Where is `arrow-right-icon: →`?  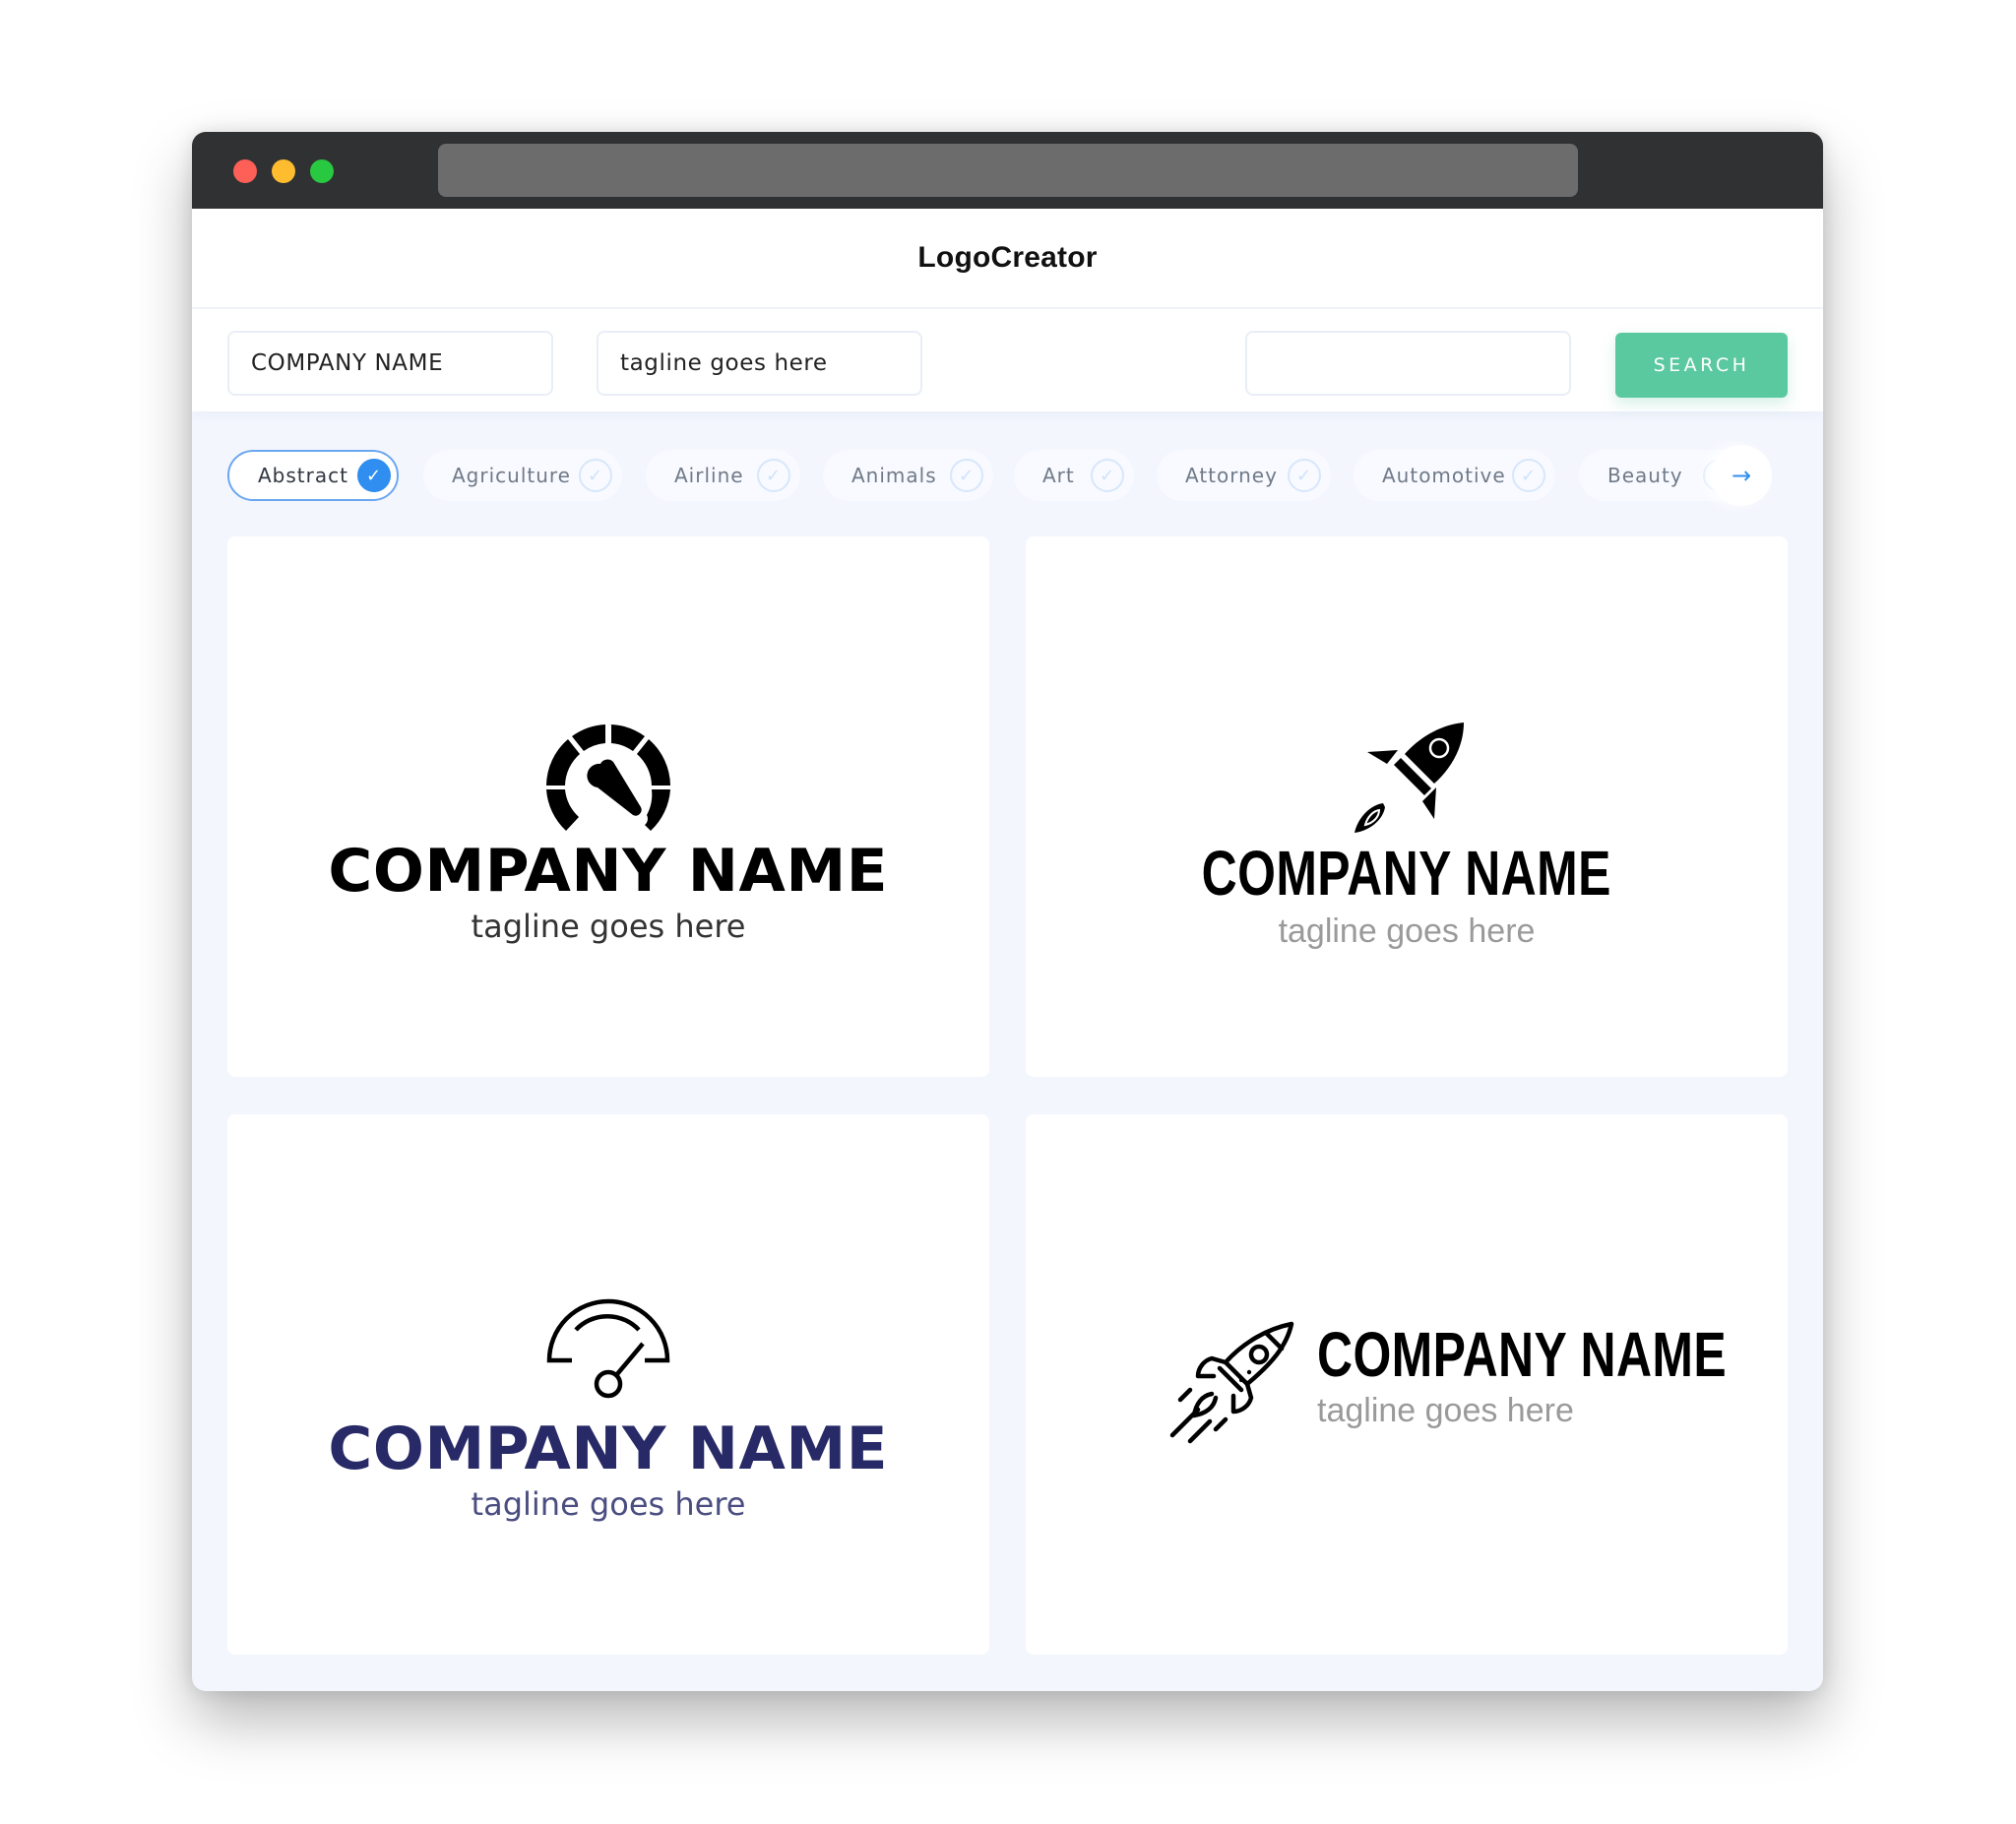 arrow-right-icon: → is located at coordinates (1741, 475).